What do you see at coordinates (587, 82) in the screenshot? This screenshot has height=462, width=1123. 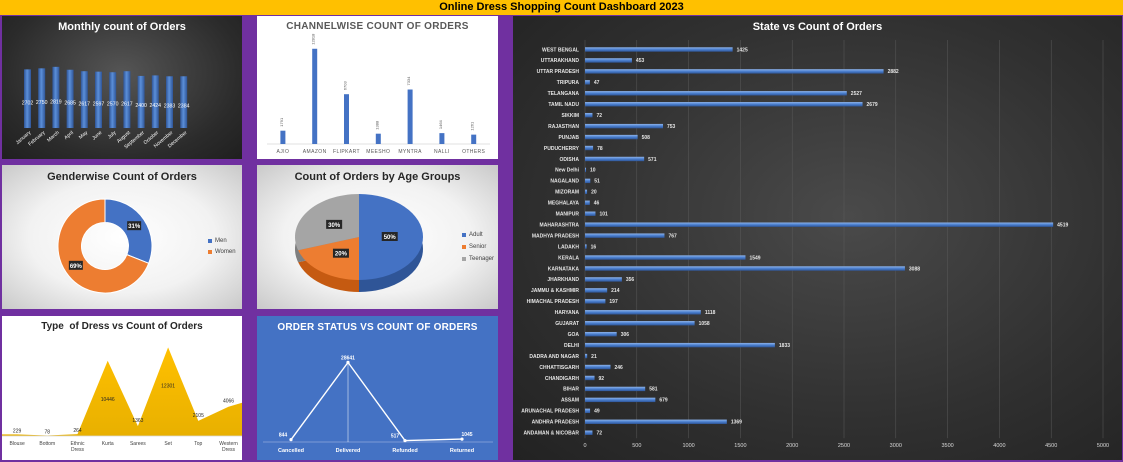 I see `state-bar-tripura` at bounding box center [587, 82].